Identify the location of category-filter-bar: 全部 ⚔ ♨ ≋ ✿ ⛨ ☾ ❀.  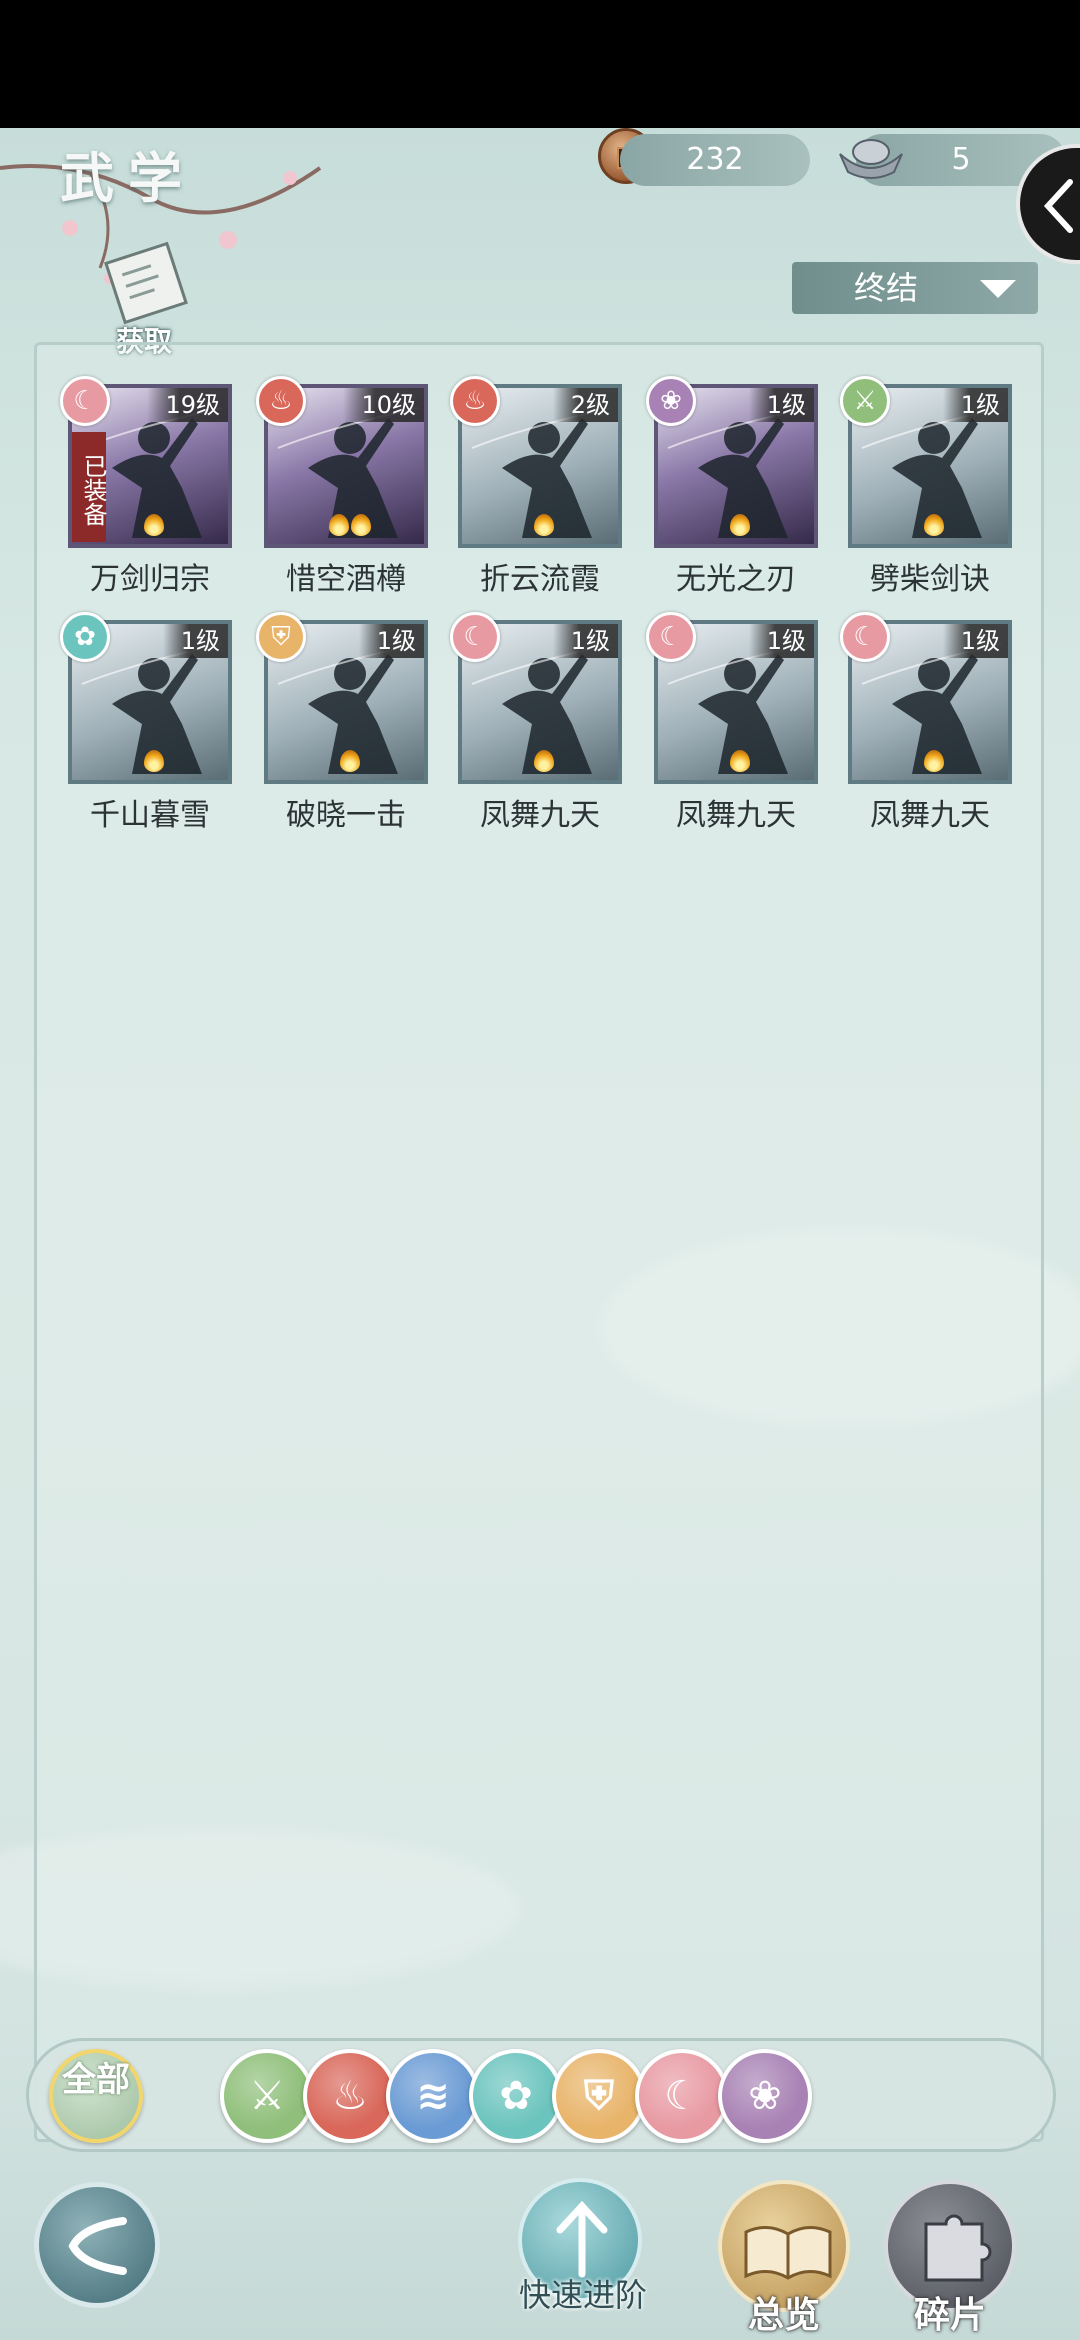
(541, 2095).